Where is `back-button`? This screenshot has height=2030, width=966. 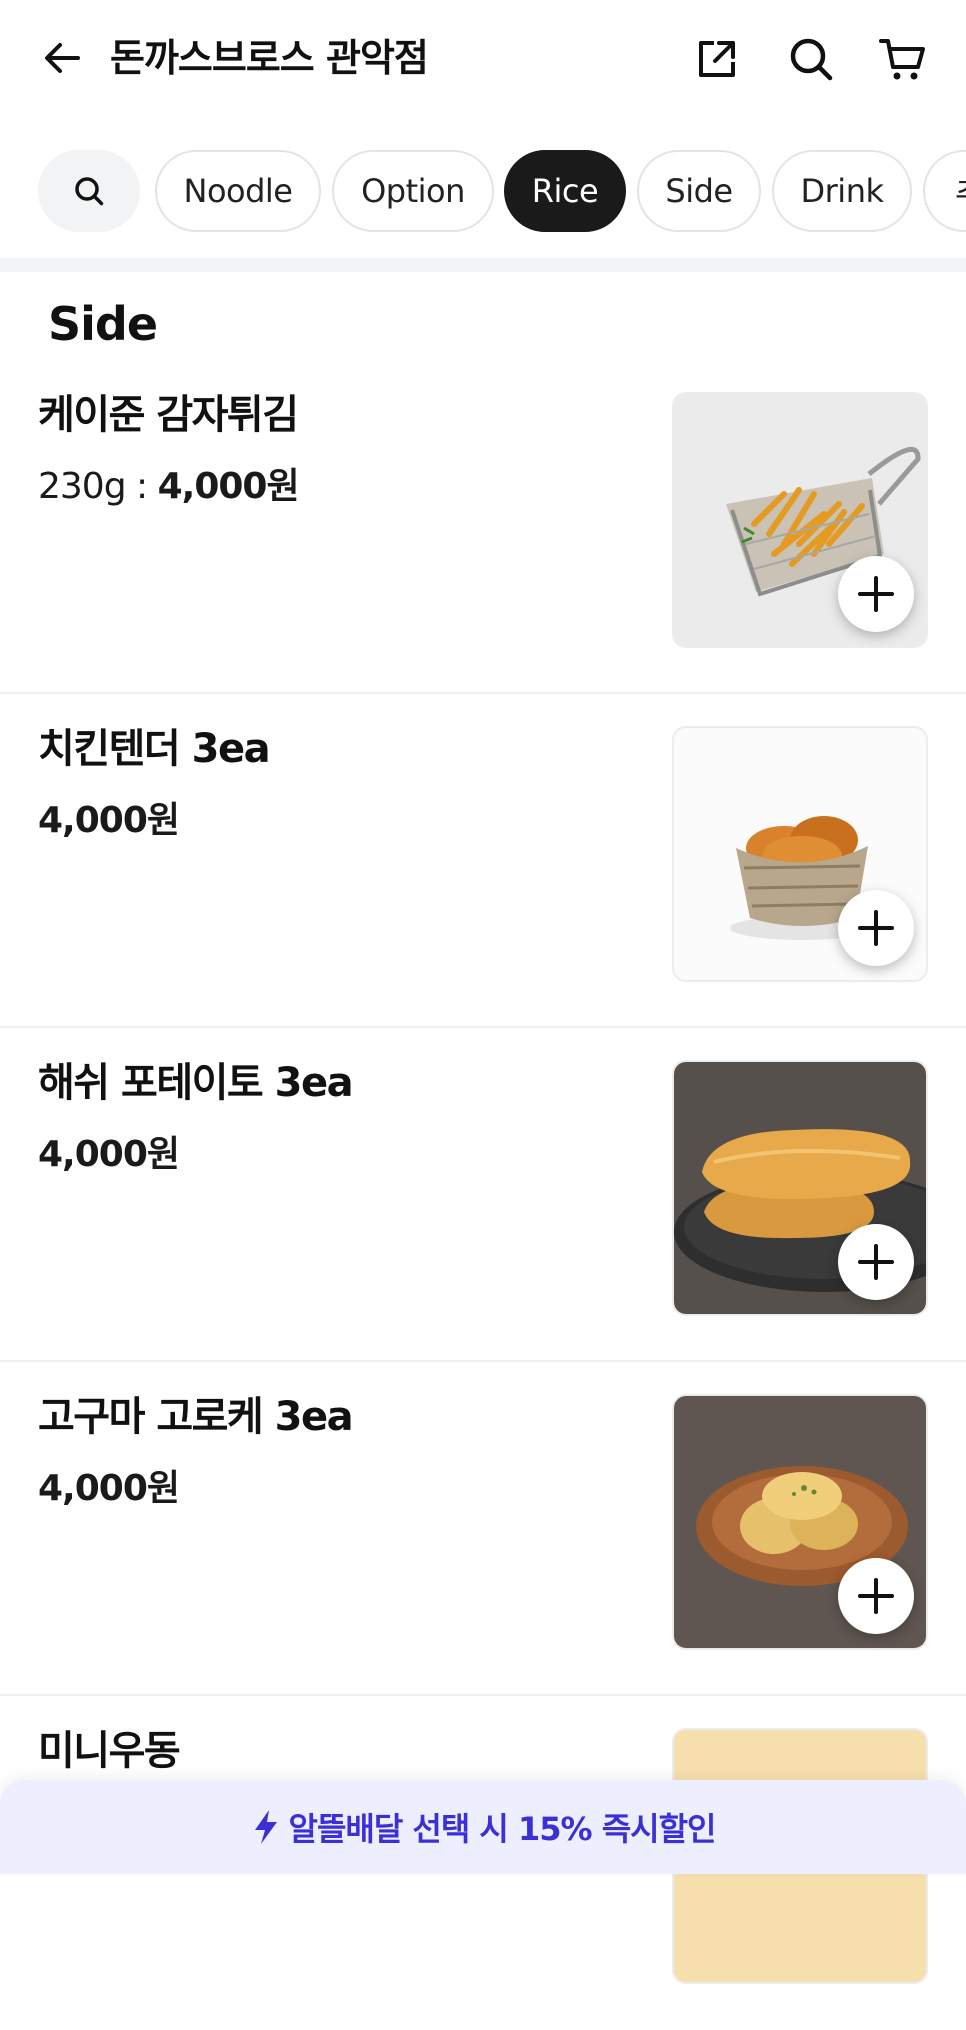
back-button is located at coordinates (62, 58).